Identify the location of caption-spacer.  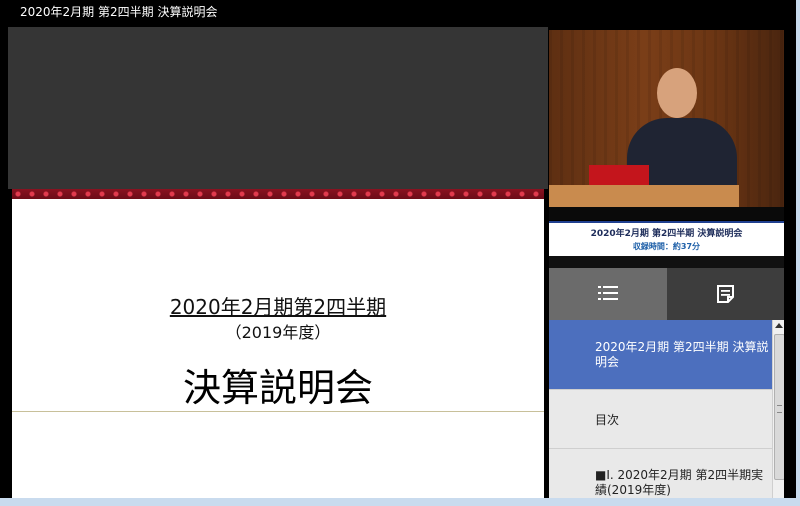
(666, 262).